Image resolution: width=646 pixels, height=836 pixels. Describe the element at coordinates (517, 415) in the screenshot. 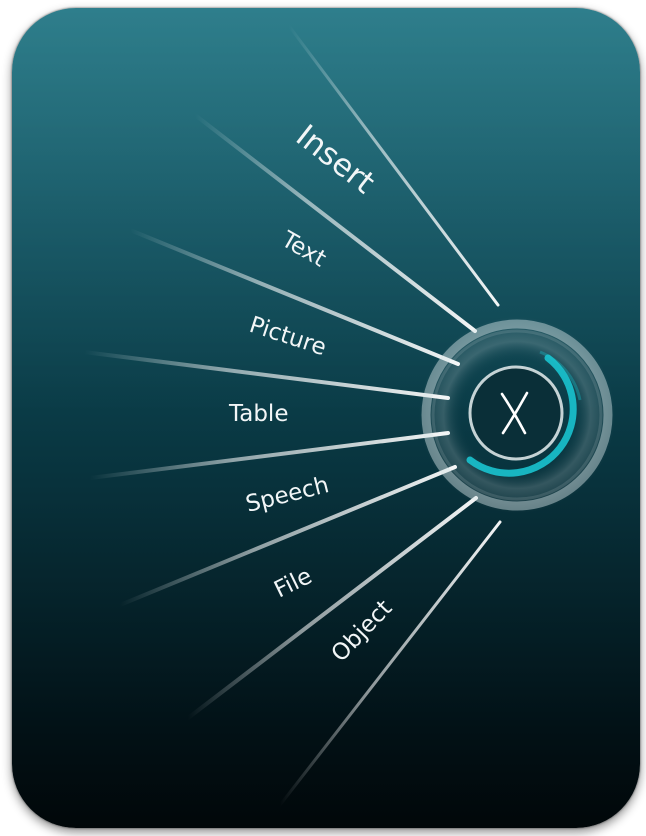

I see `menu-hub` at that location.